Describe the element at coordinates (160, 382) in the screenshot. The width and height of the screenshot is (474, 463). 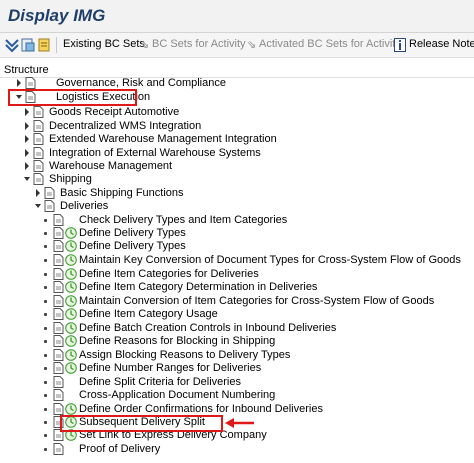
I see `tree-node-label: Define Split Criteria for Deliveries` at that location.